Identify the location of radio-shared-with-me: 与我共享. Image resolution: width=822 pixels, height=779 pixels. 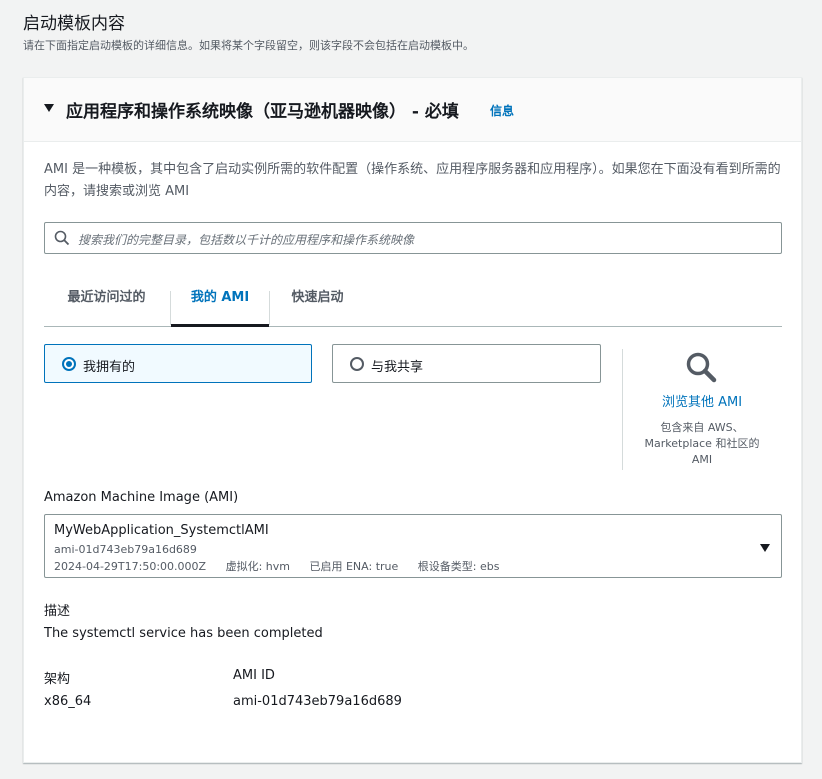
(466, 363).